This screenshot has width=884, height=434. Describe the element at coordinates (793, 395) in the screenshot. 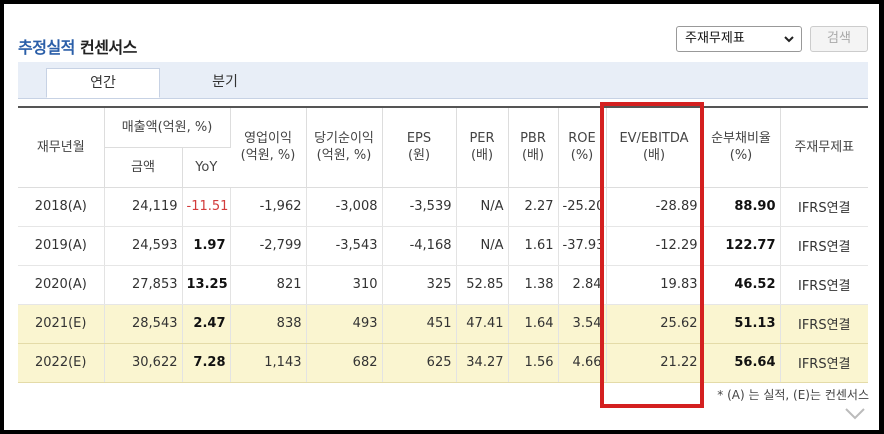

I see `footnote: * (A) 는 실적, (E)는 컨센서스` at that location.